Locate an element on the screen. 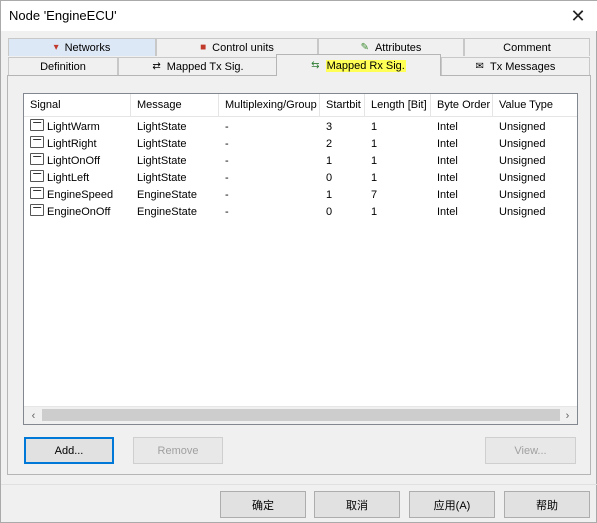  tab-mapped-rx-sig: ⇆ Mapped Rx Sig. is located at coordinates (358, 65).